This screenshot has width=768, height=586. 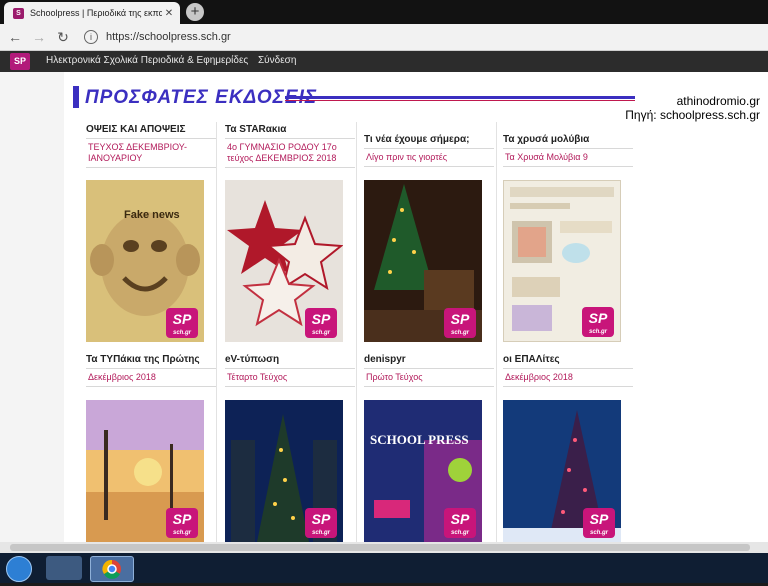 What do you see at coordinates (290, 377) in the screenshot?
I see `issue-link: Τέταρτο Τεύχος` at bounding box center [290, 377].